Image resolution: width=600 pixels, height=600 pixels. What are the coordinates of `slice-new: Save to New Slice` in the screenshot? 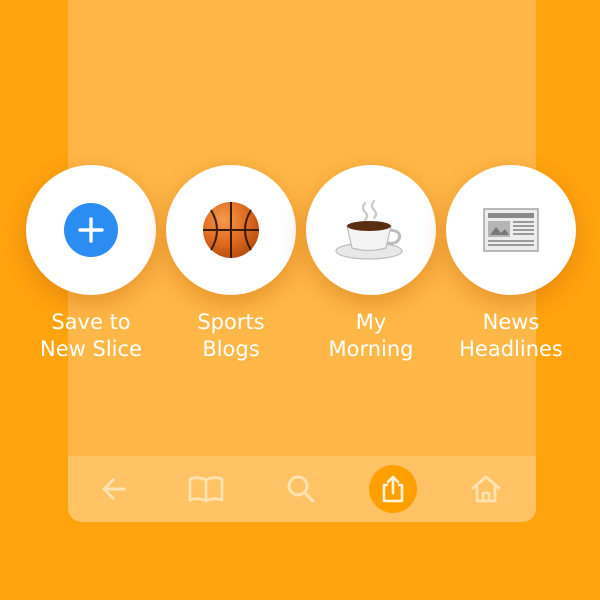 It's located at (91, 264).